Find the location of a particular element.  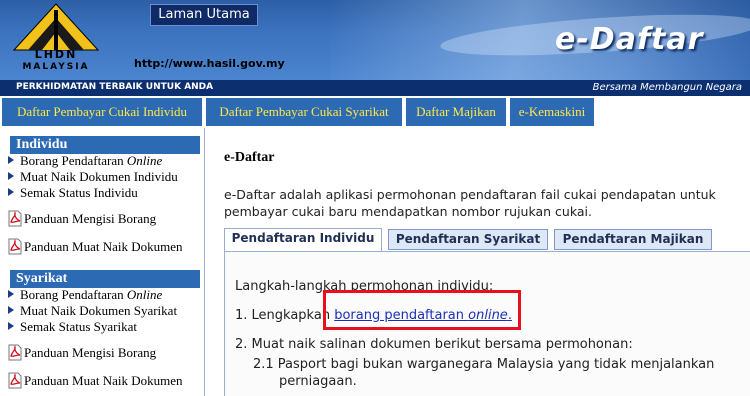

brand-title: e-Daftar is located at coordinates (629, 39).